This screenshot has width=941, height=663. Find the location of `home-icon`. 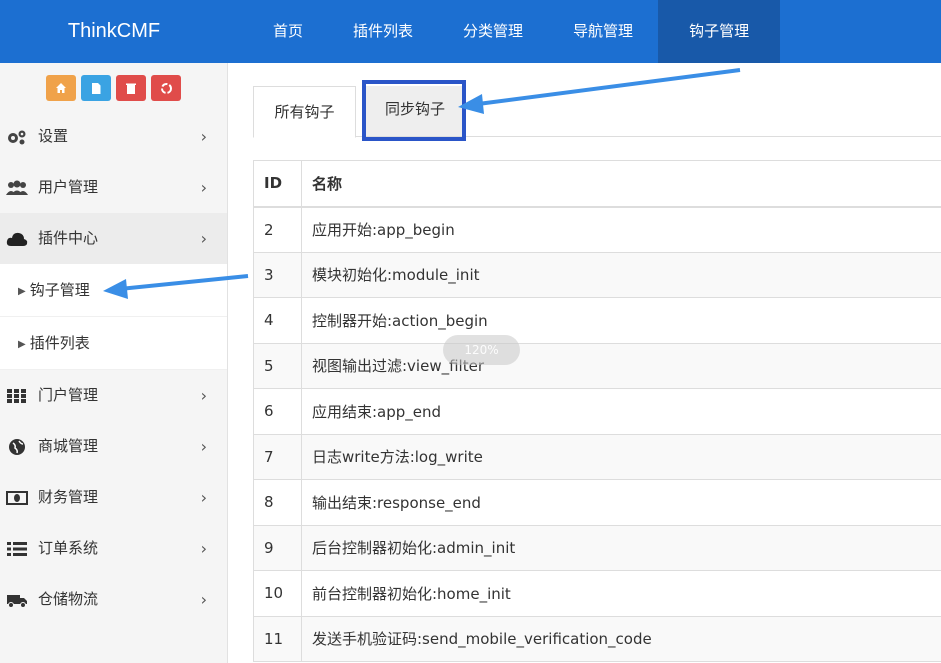

home-icon is located at coordinates (61, 88).